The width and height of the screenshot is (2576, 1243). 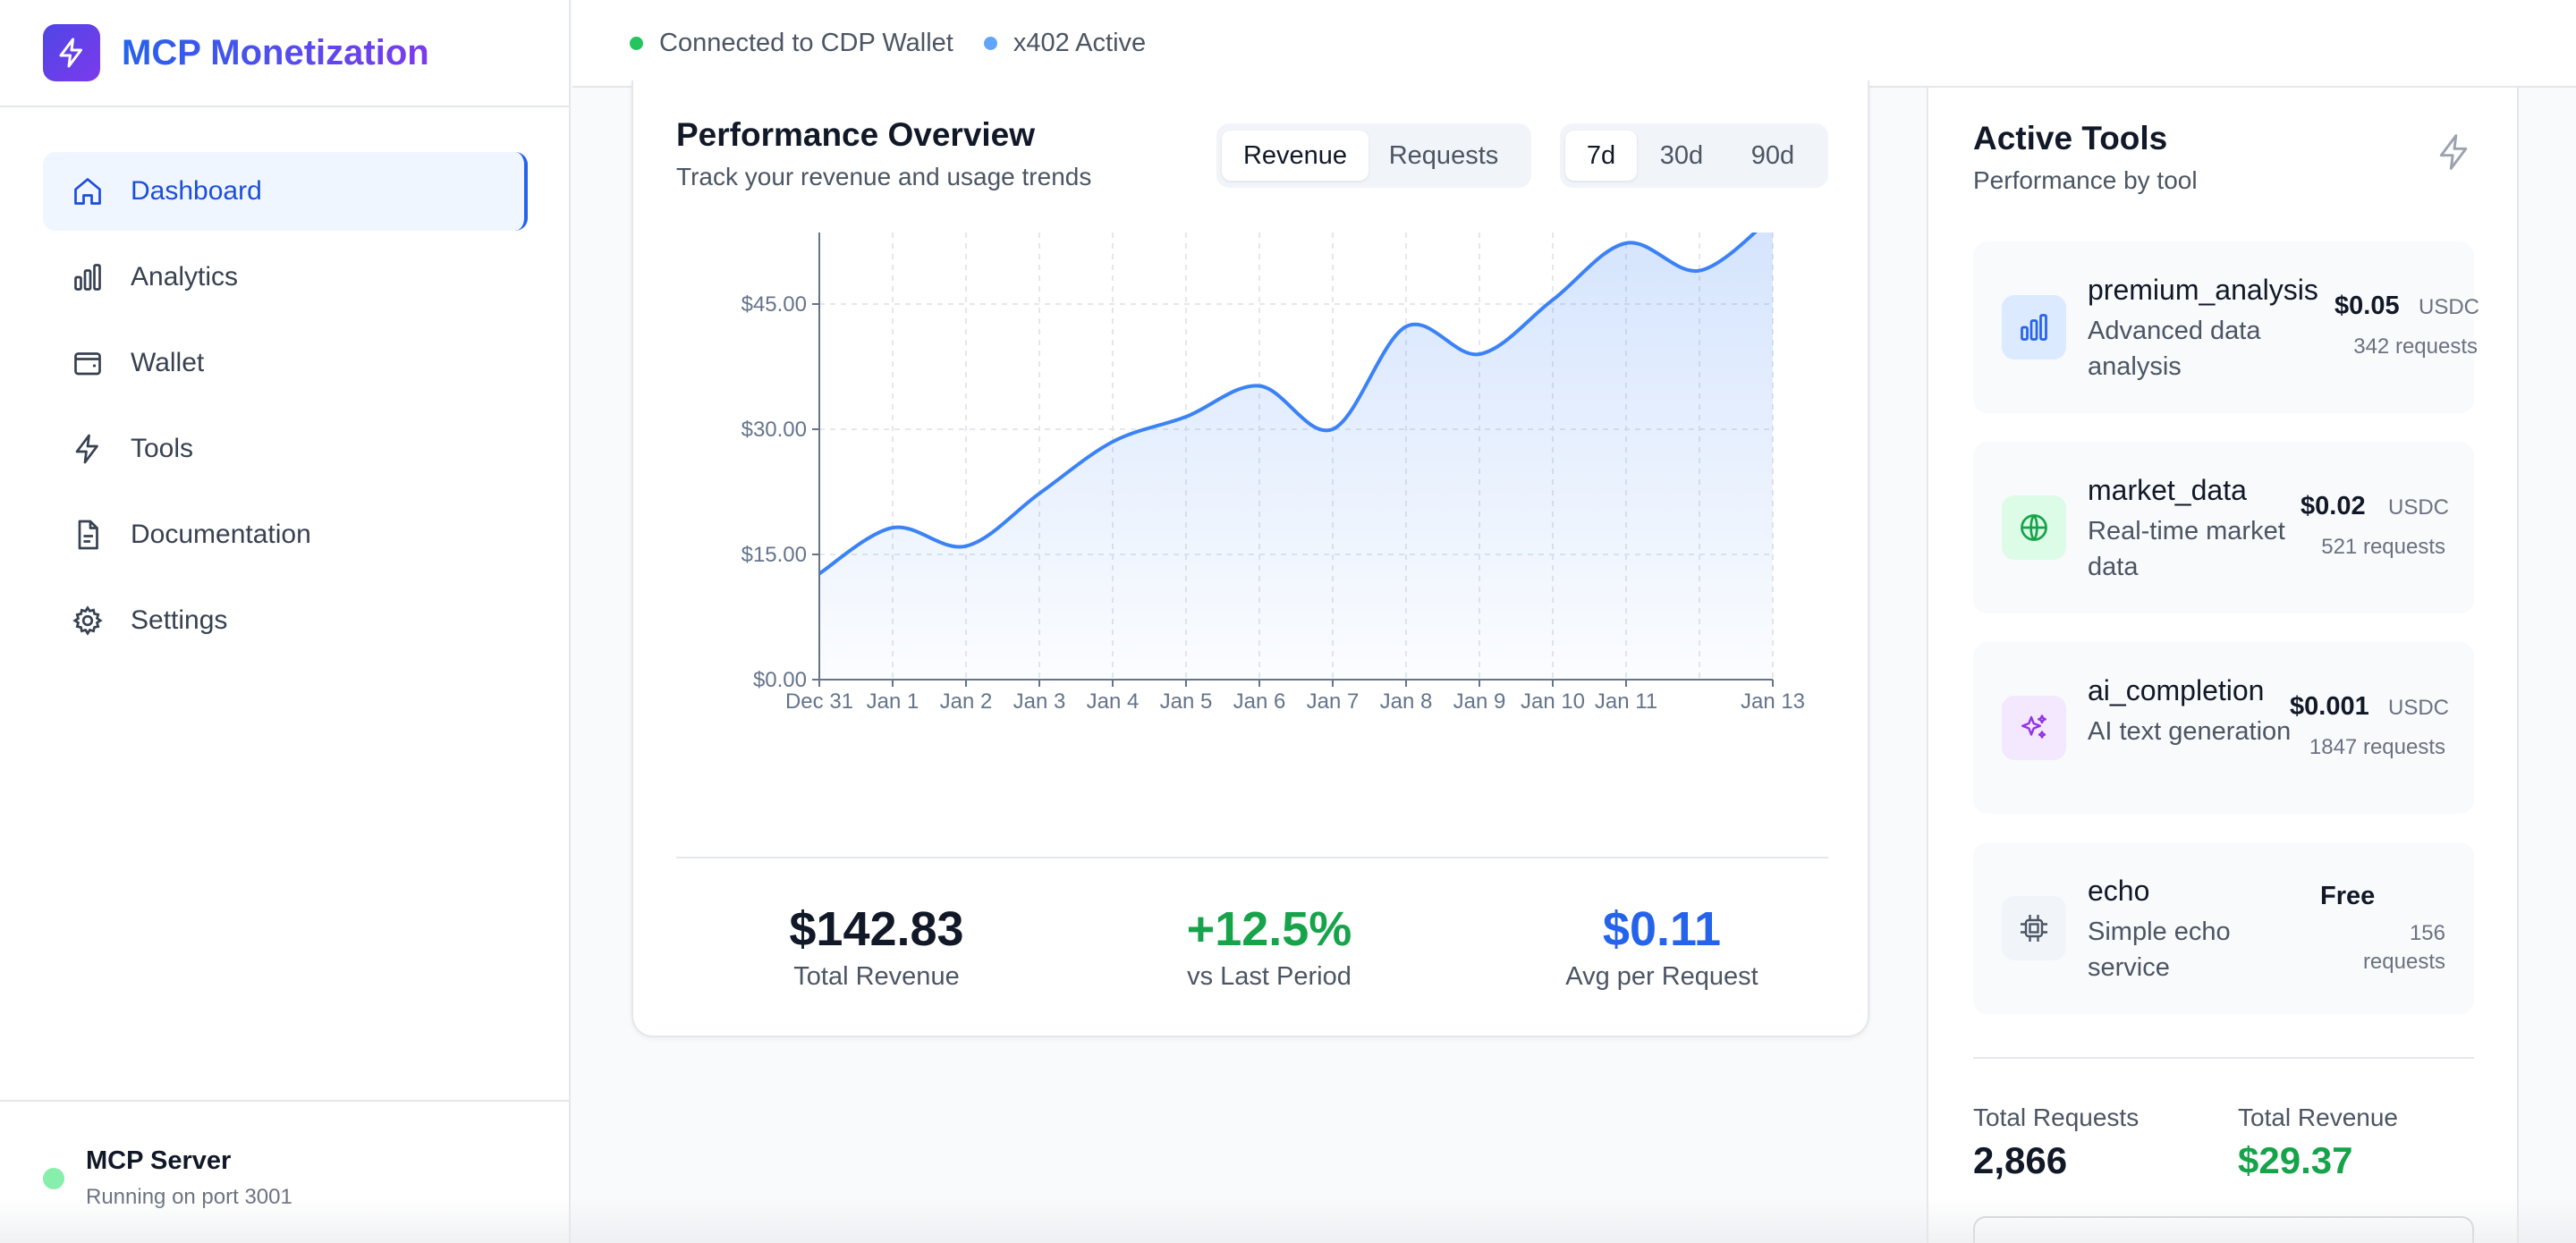 I want to click on metric-toggle: Revenue Requests, so click(x=1373, y=155).